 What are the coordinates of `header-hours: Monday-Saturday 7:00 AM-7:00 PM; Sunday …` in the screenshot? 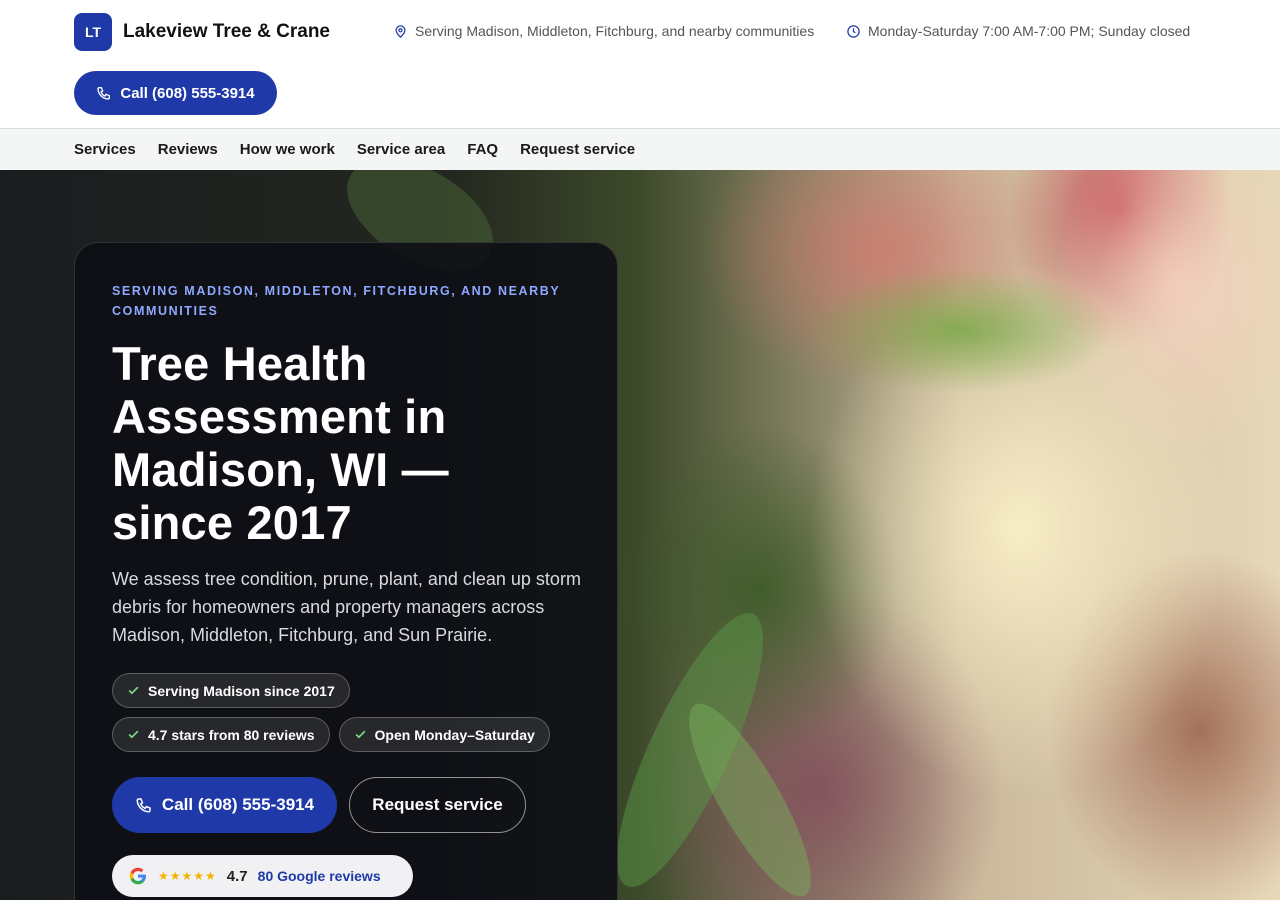 It's located at (1018, 31).